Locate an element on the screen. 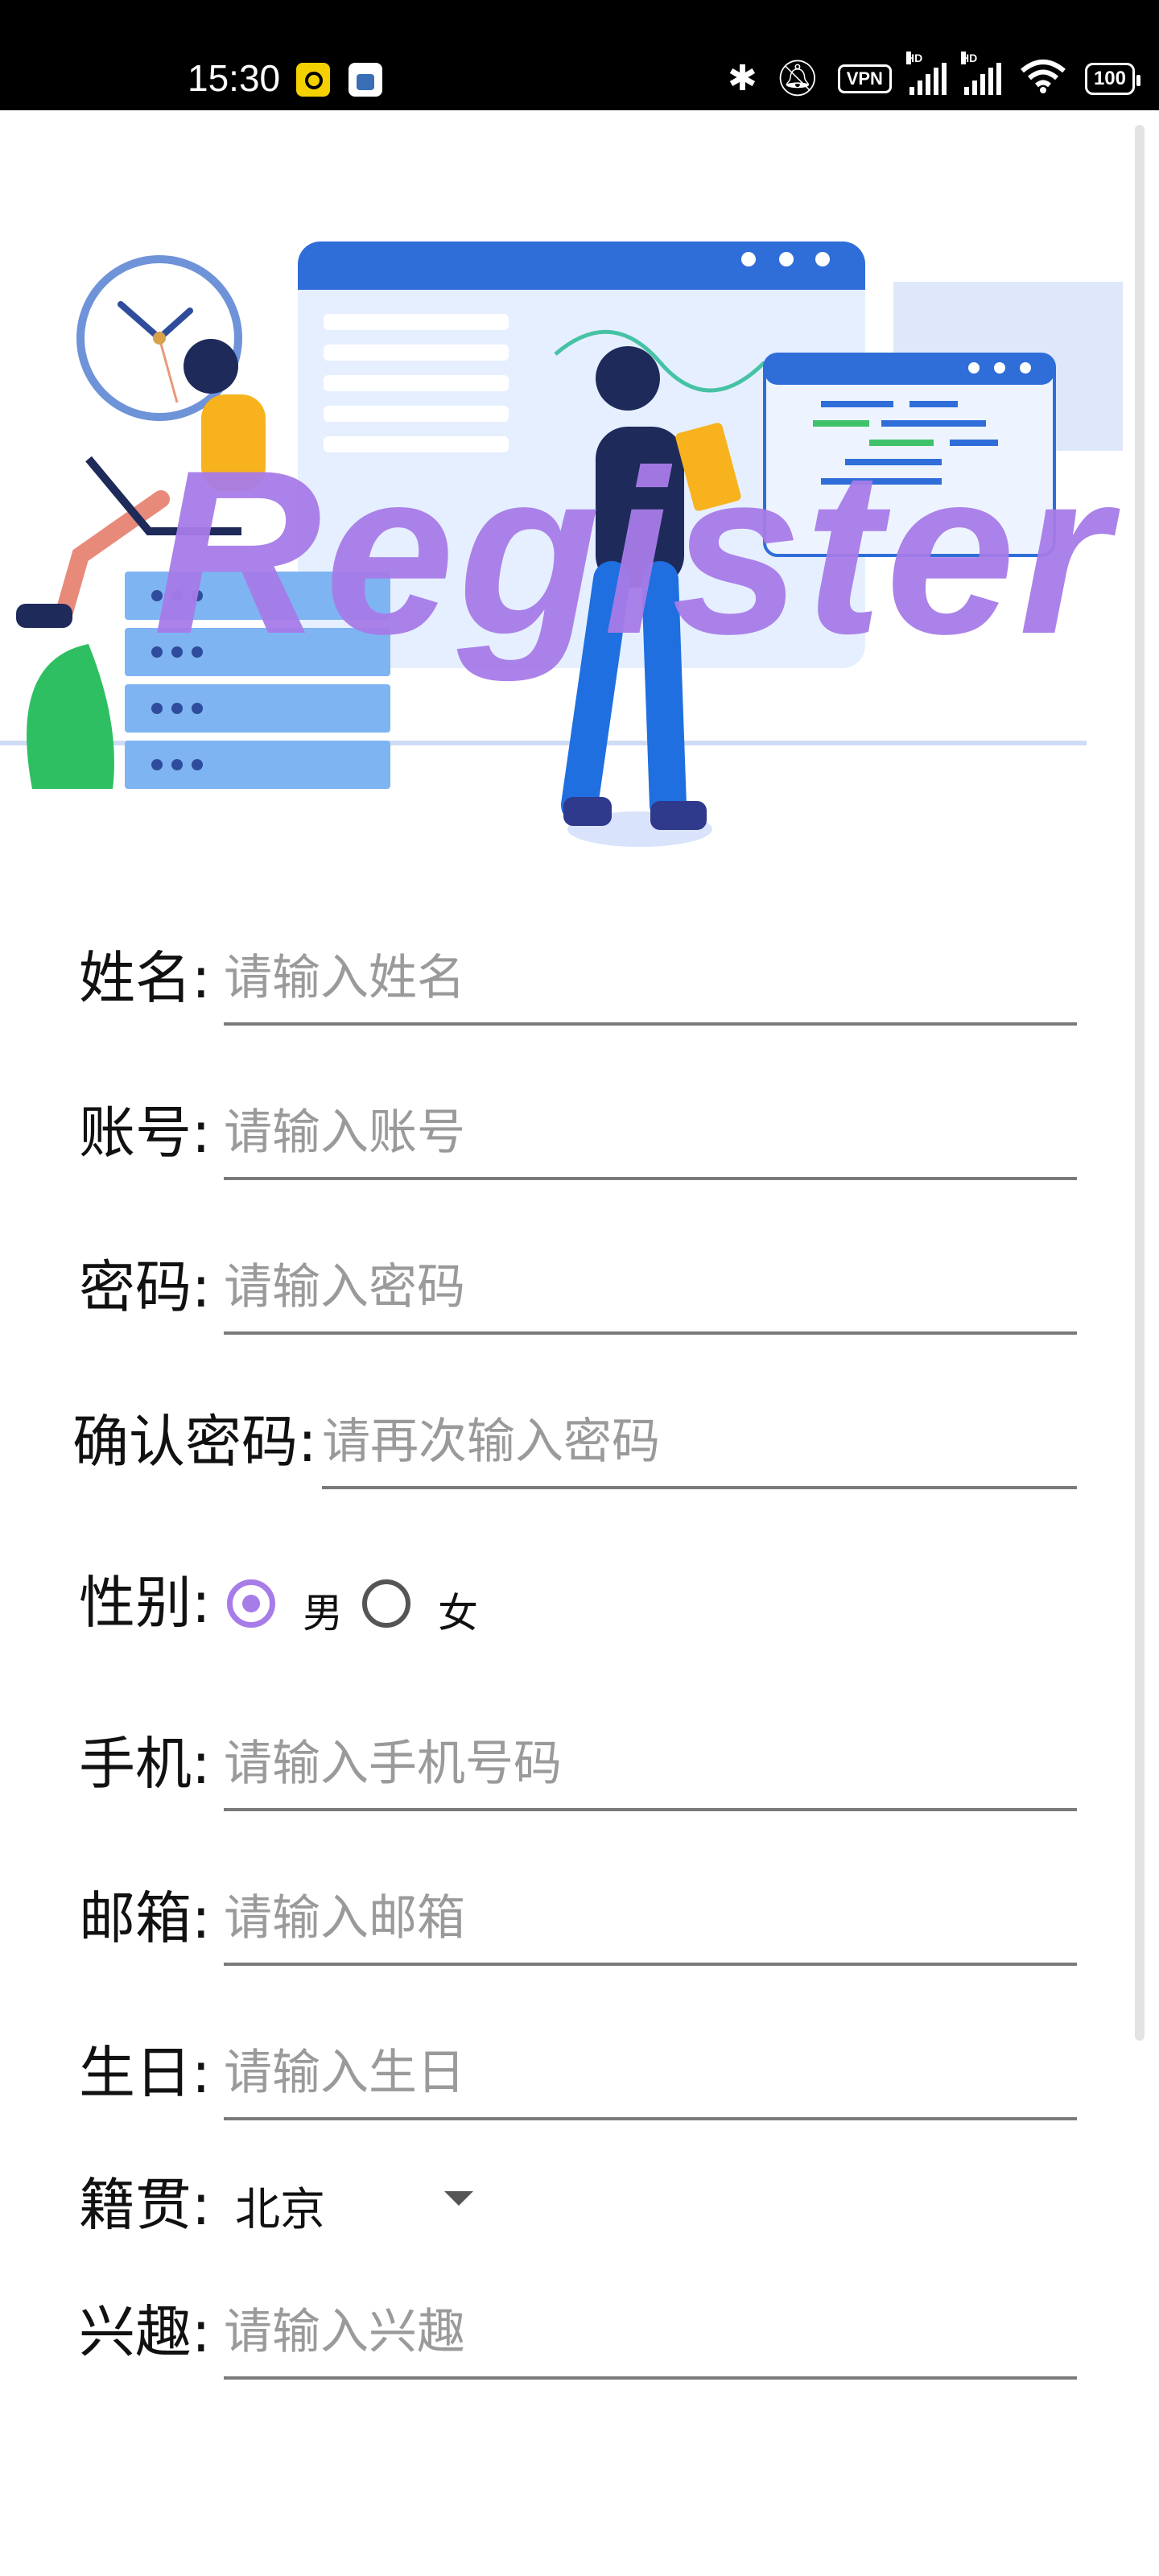  dropdown-caret-icon is located at coordinates (459, 2198).